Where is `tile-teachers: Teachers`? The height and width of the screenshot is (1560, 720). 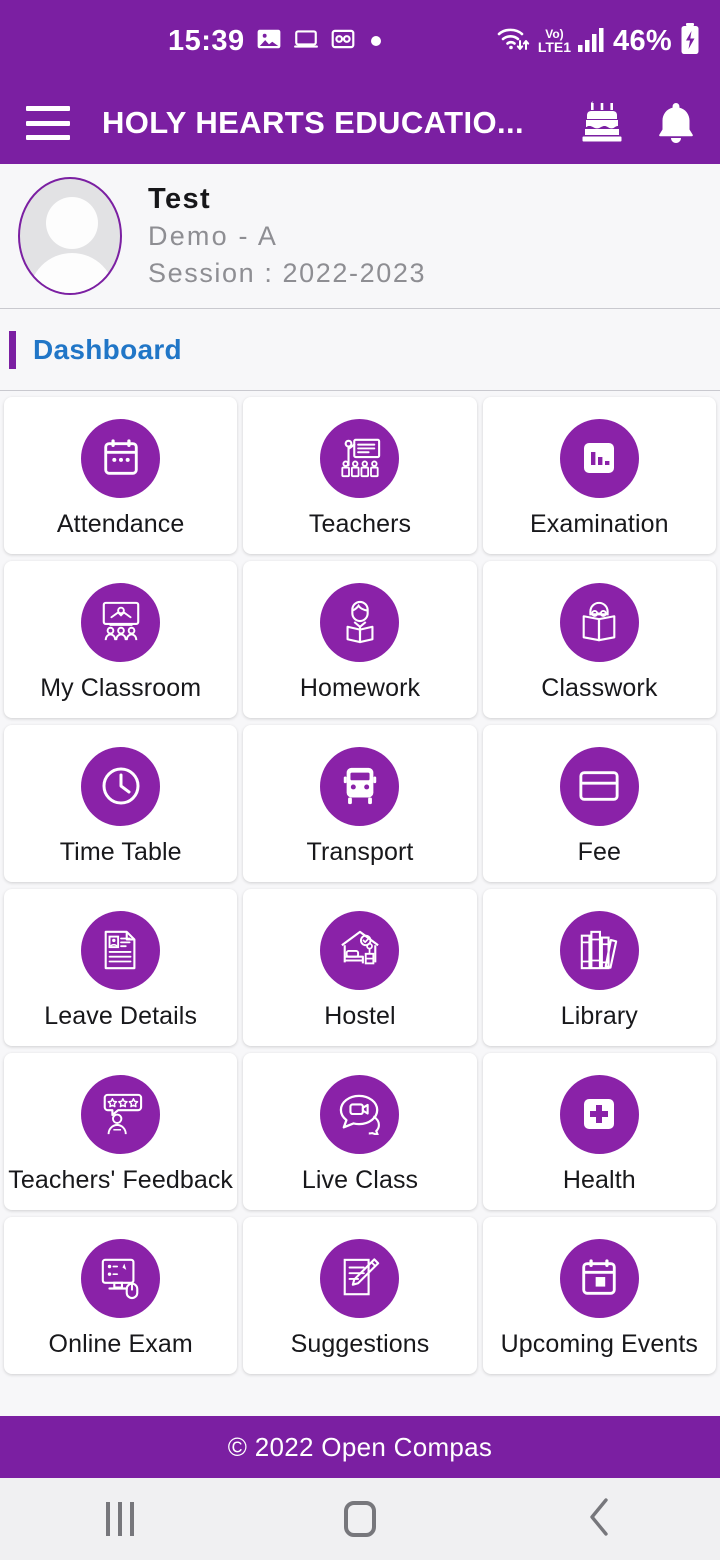 tile-teachers: Teachers is located at coordinates (360, 475).